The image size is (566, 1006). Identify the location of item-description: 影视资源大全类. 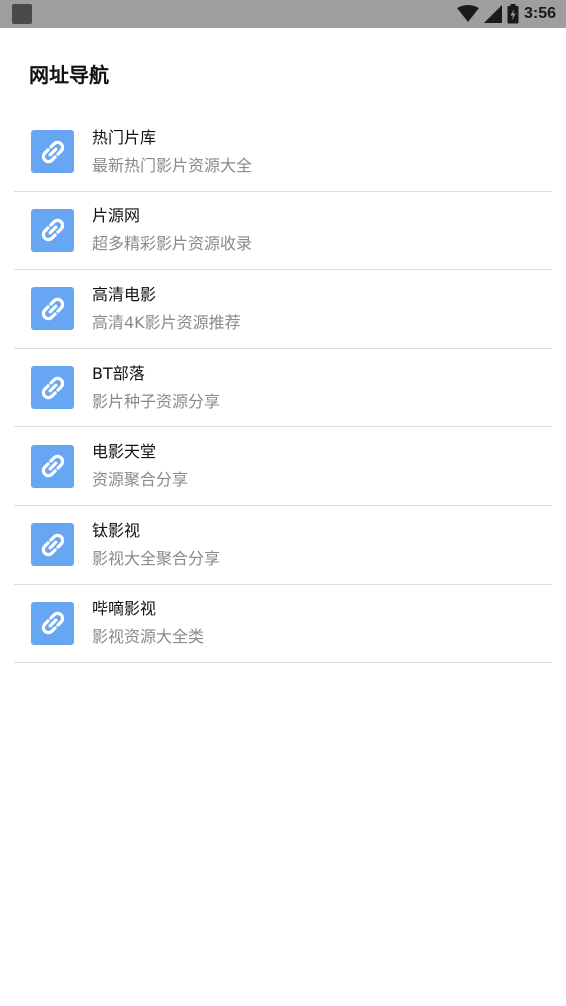
(148, 637).